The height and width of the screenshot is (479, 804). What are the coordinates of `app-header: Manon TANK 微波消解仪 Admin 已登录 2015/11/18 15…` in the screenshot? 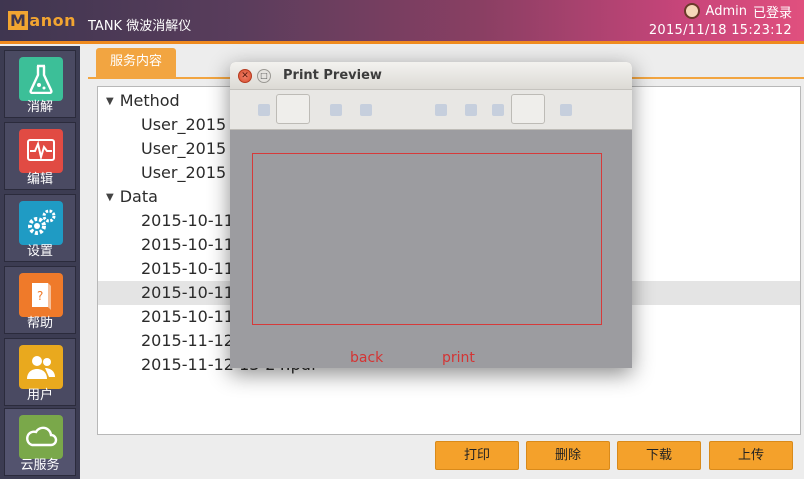 It's located at (402, 21).